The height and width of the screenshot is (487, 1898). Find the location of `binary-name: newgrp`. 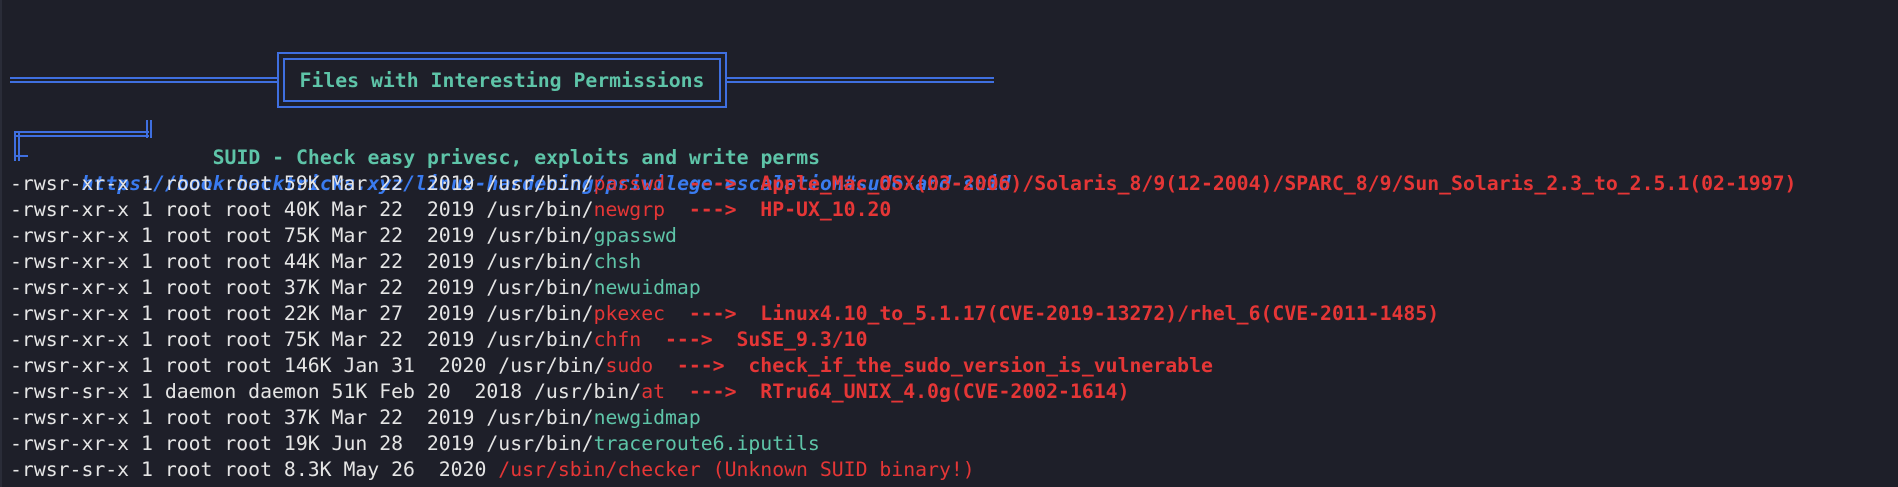

binary-name: newgrp is located at coordinates (629, 209).